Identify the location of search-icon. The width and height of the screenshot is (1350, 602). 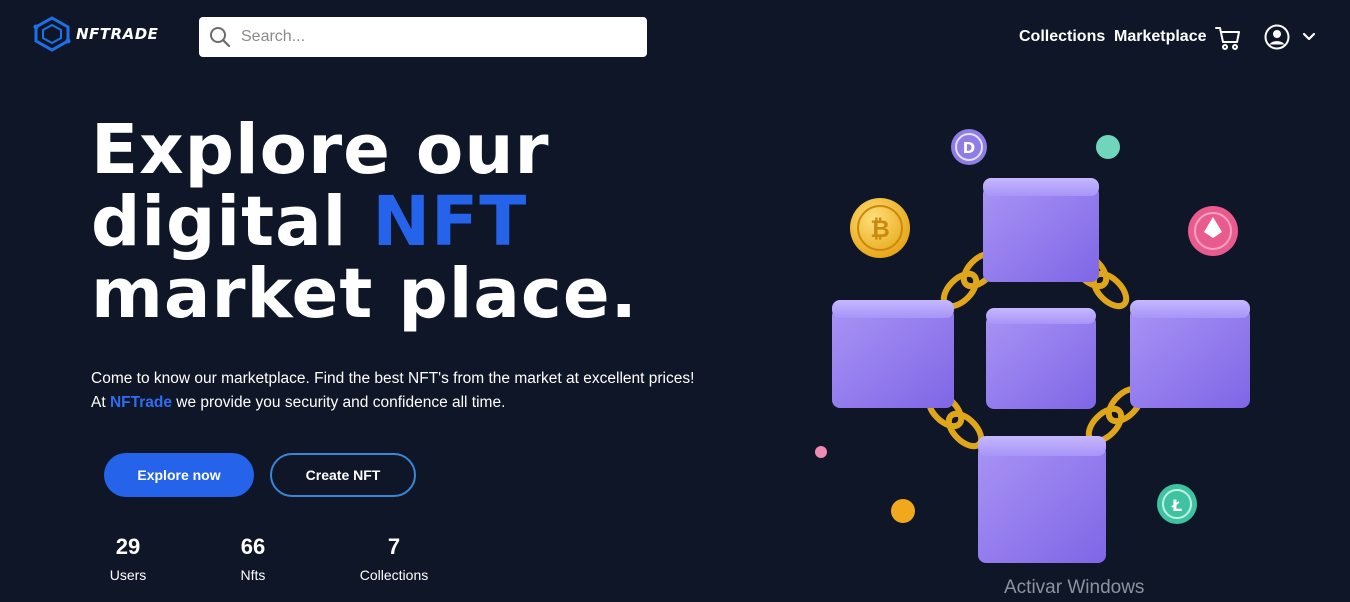
(220, 37).